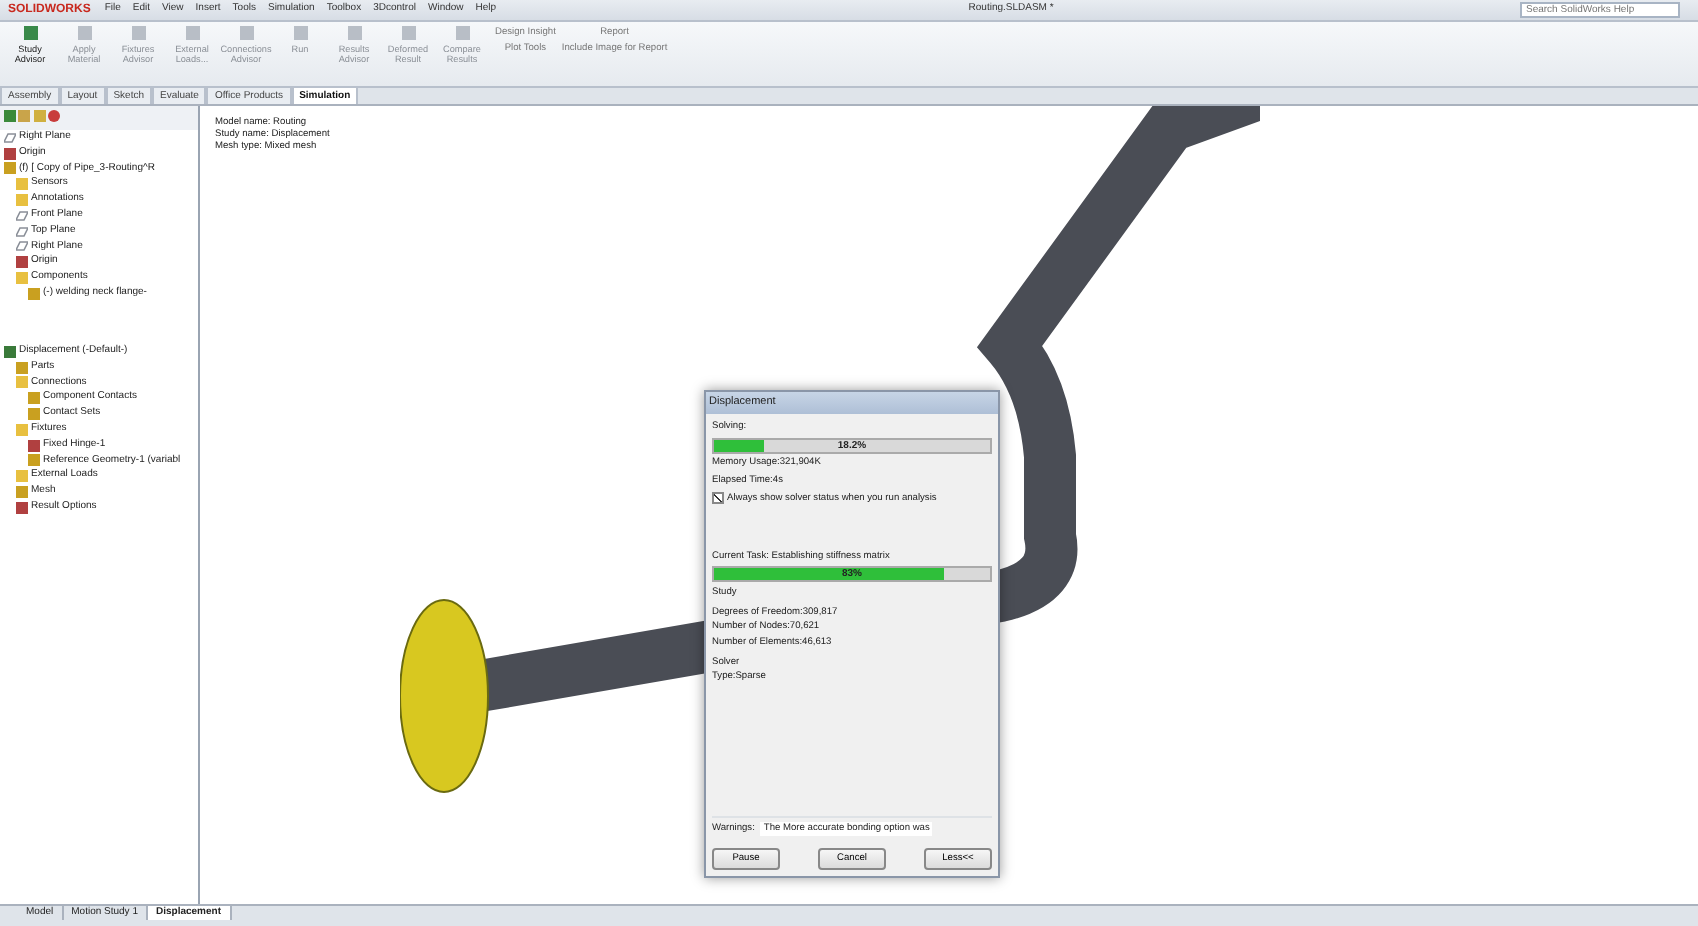 This screenshot has height=926, width=1698. What do you see at coordinates (718, 498) in the screenshot?
I see `checkbox` at bounding box center [718, 498].